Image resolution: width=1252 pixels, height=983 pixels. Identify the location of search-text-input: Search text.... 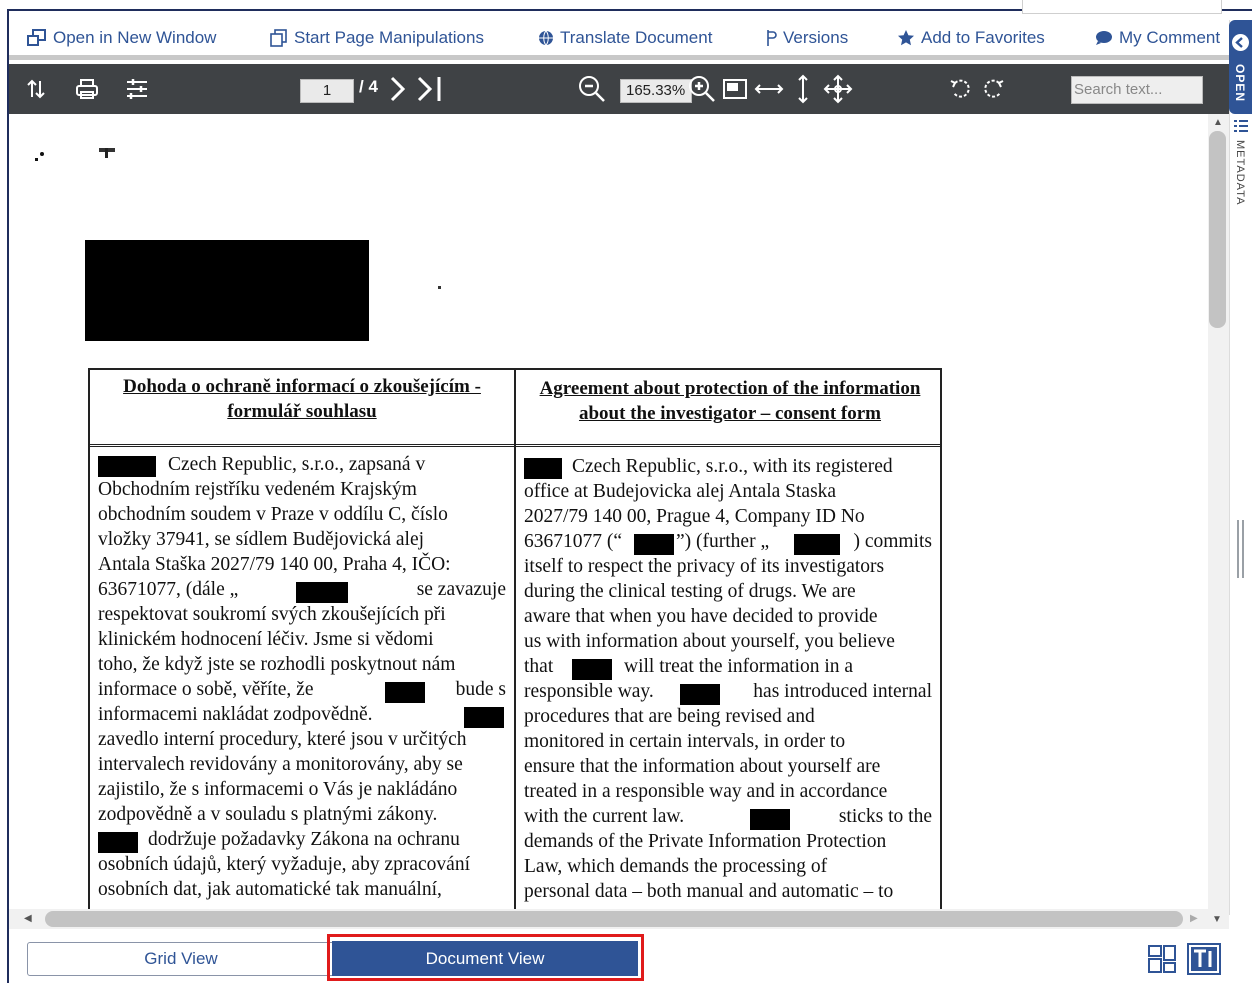
(1137, 90).